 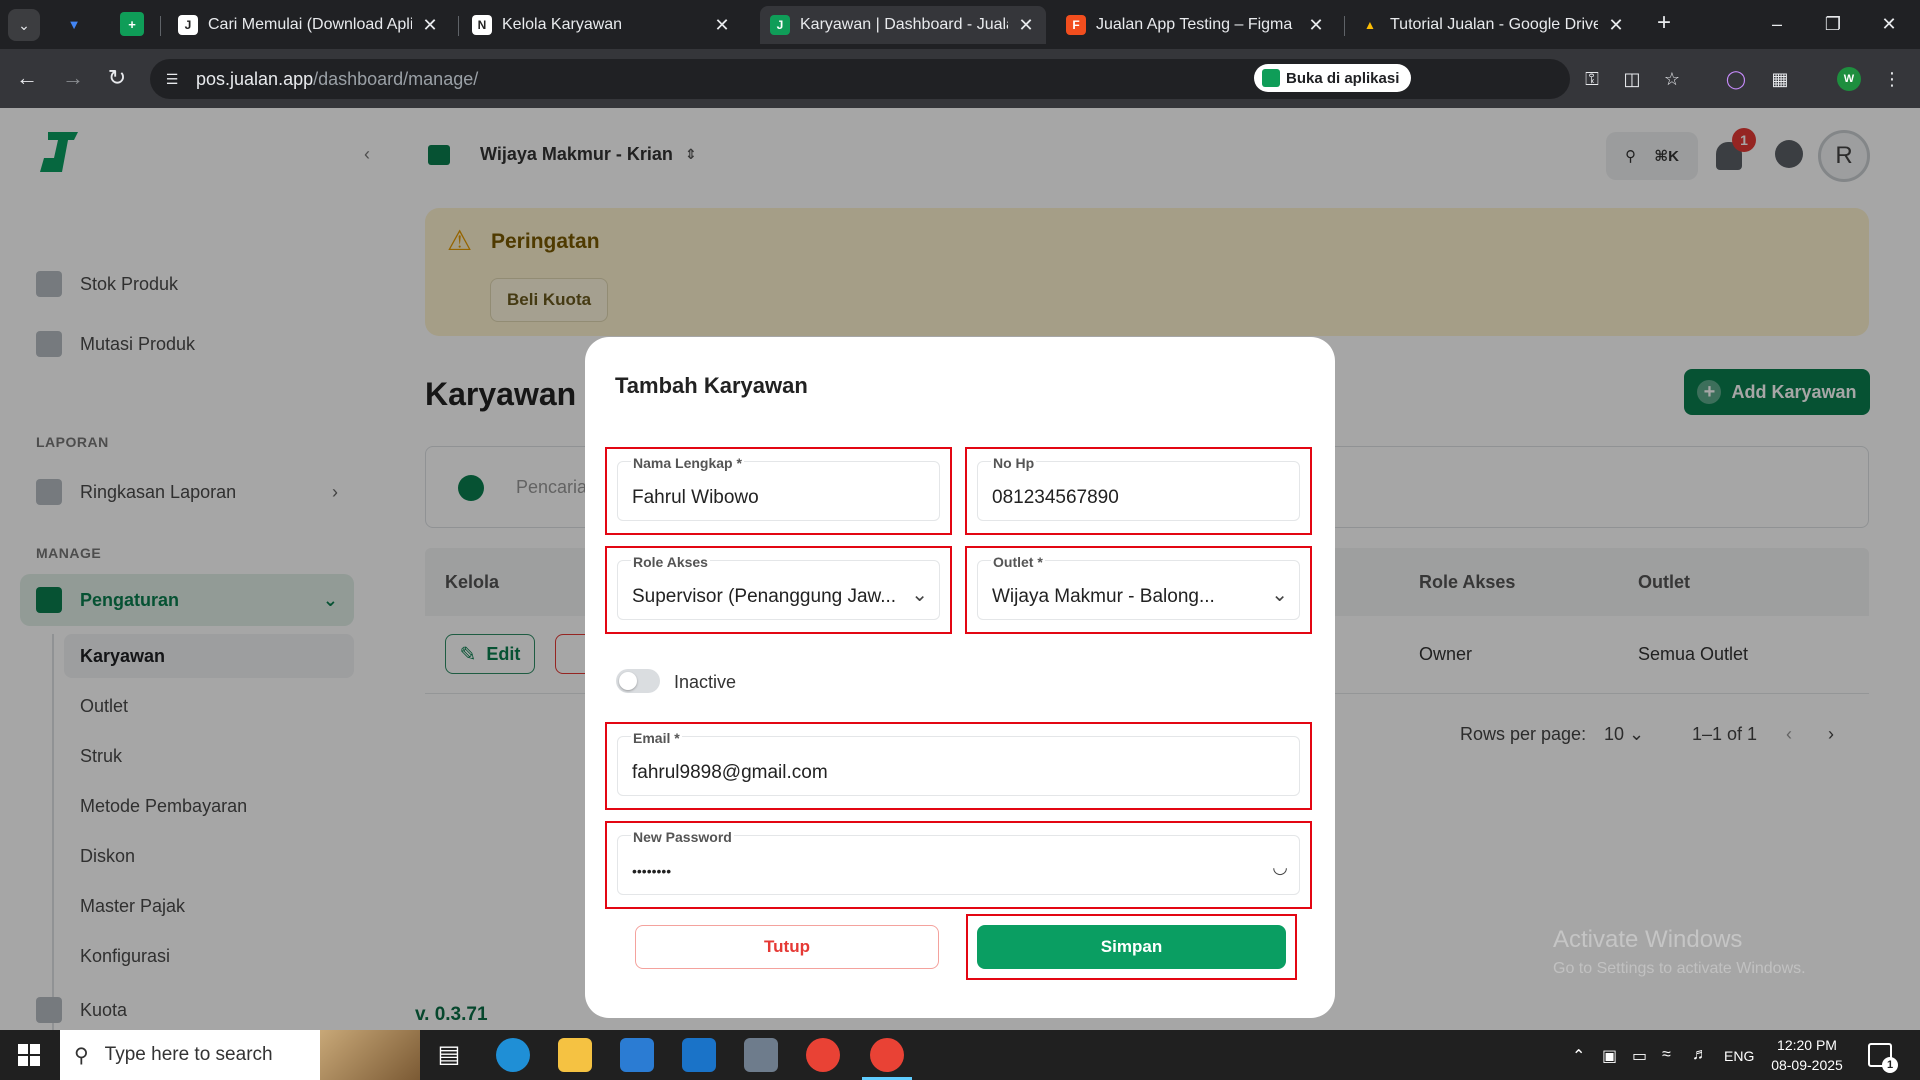 I want to click on phone-label: No Hp, so click(x=1014, y=463).